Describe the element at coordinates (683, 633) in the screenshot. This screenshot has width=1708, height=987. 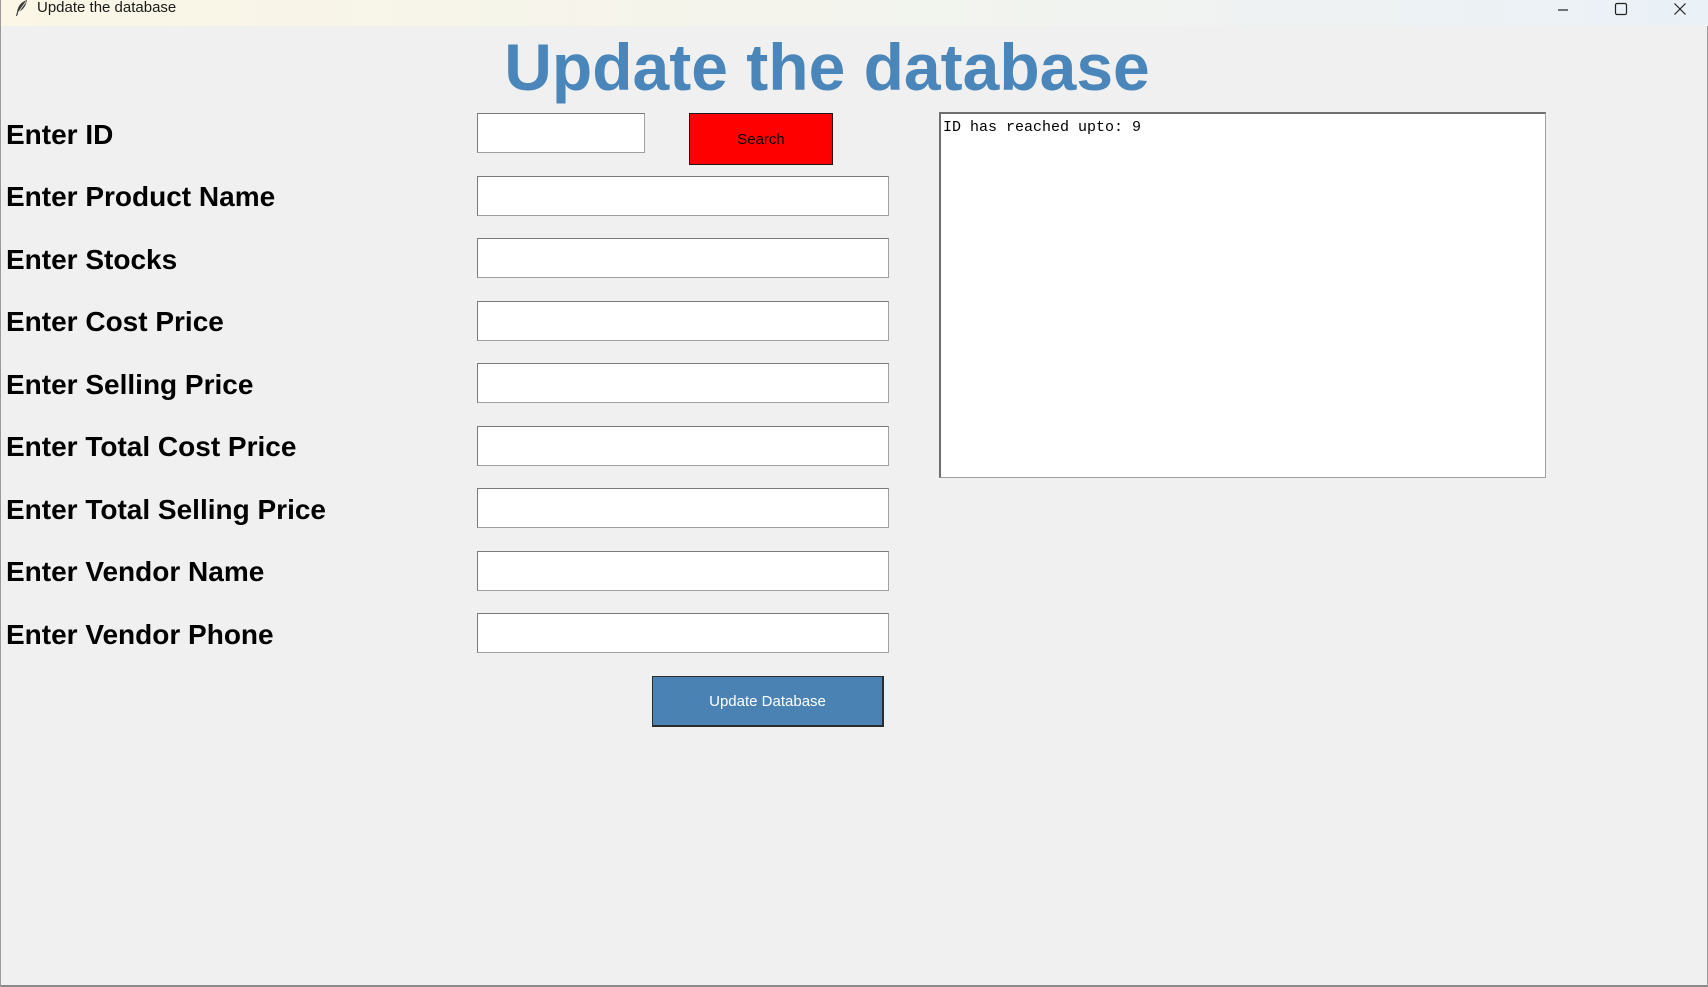
I see `vendor-phone-input` at that location.